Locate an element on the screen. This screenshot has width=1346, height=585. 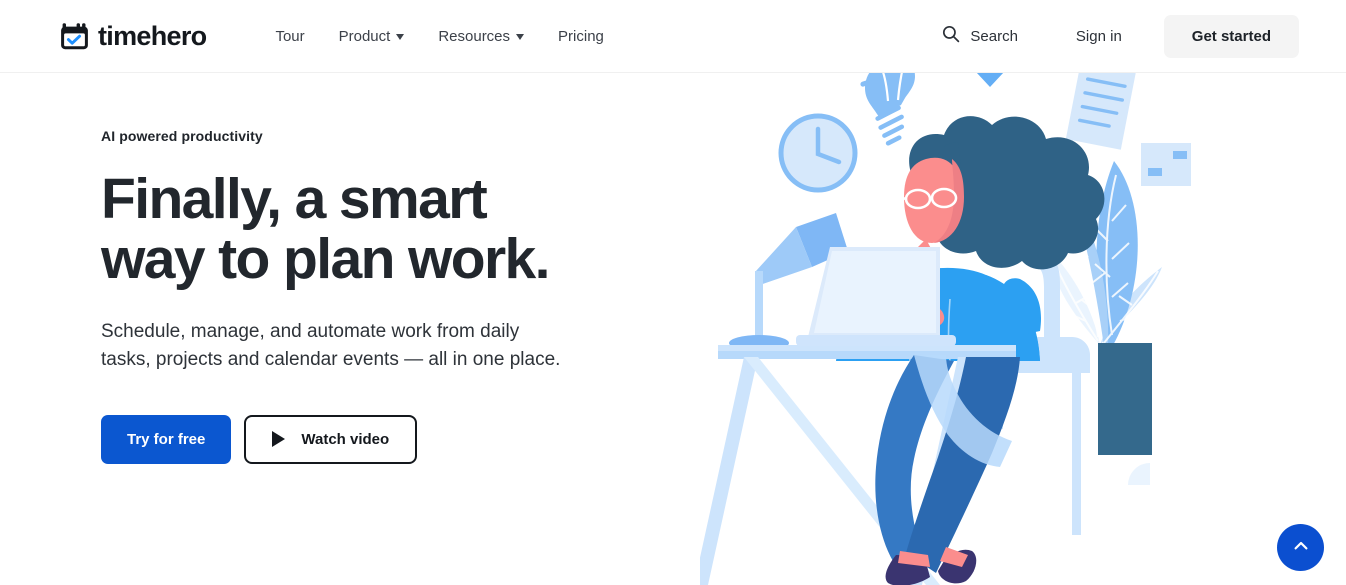
search-label: Search is located at coordinates (994, 36).